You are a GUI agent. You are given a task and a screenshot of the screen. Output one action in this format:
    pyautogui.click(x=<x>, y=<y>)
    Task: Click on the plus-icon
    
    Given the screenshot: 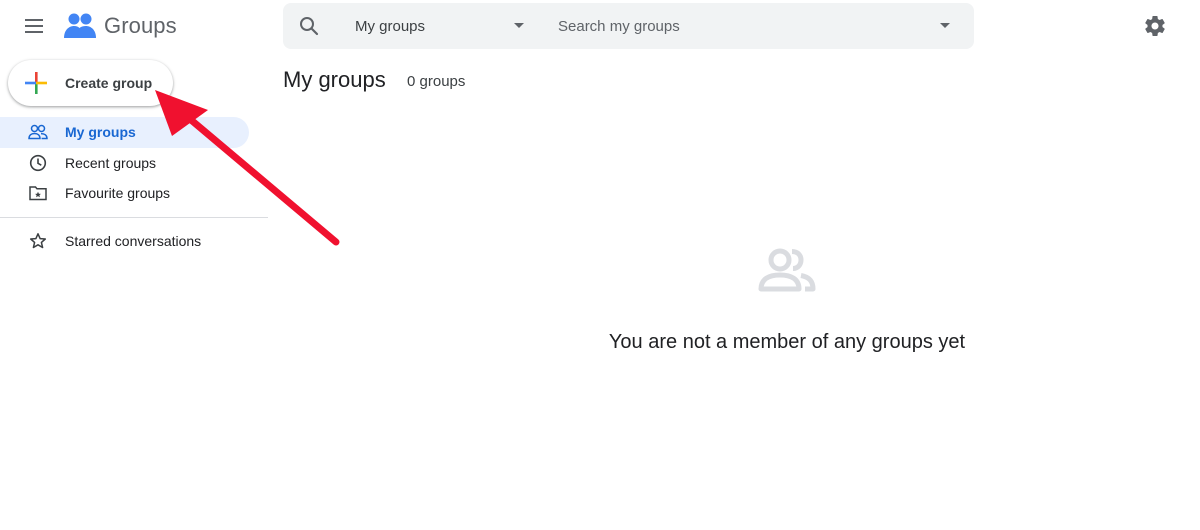 What is the action you would take?
    pyautogui.click(x=36, y=83)
    